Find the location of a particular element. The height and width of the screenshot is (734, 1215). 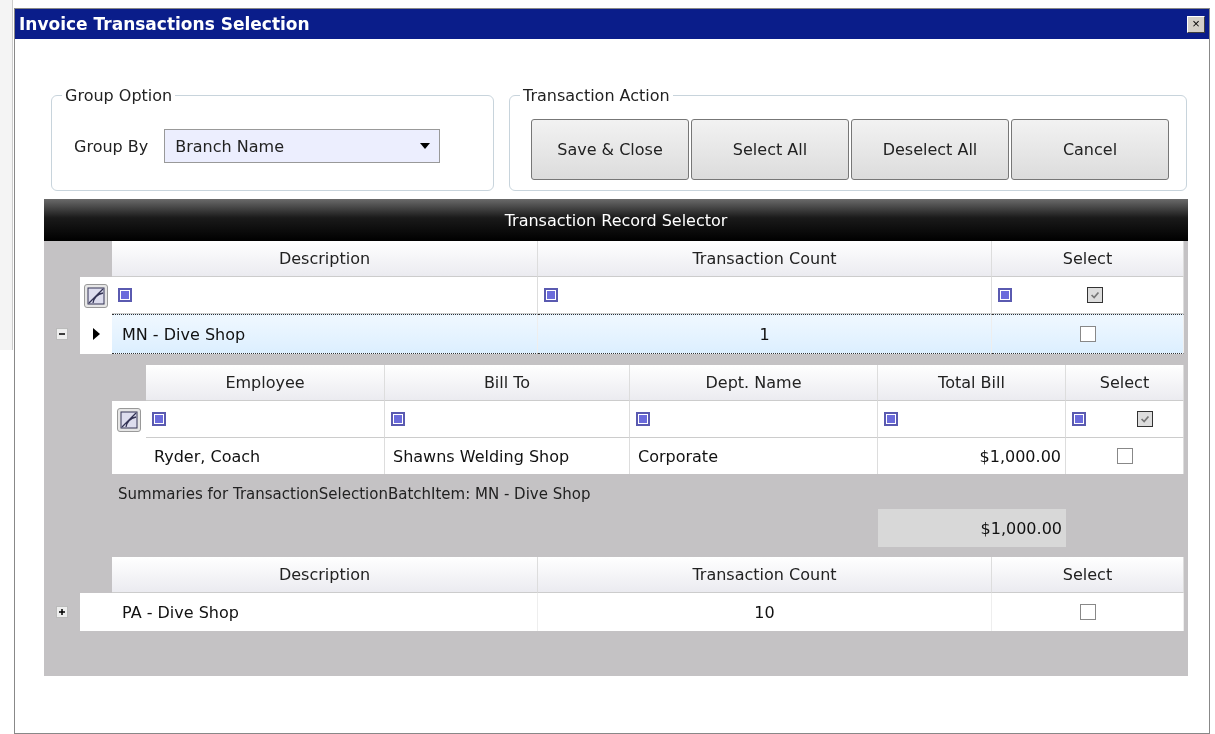

detail-row: Ryder, Coach Shawns Welding Shop Corporate $1,000.00 is located at coordinates (648, 456).